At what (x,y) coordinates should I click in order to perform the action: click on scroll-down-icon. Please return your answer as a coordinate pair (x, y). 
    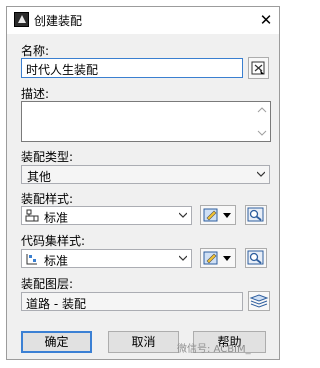
    Looking at the image, I should click on (262, 133).